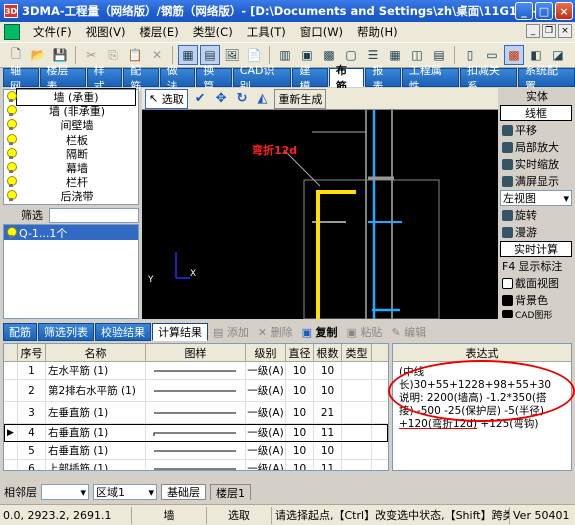 Image resolution: width=575 pixels, height=525 pixels. What do you see at coordinates (536, 181) in the screenshot?
I see `full-screen-button: 满屏显示` at bounding box center [536, 181].